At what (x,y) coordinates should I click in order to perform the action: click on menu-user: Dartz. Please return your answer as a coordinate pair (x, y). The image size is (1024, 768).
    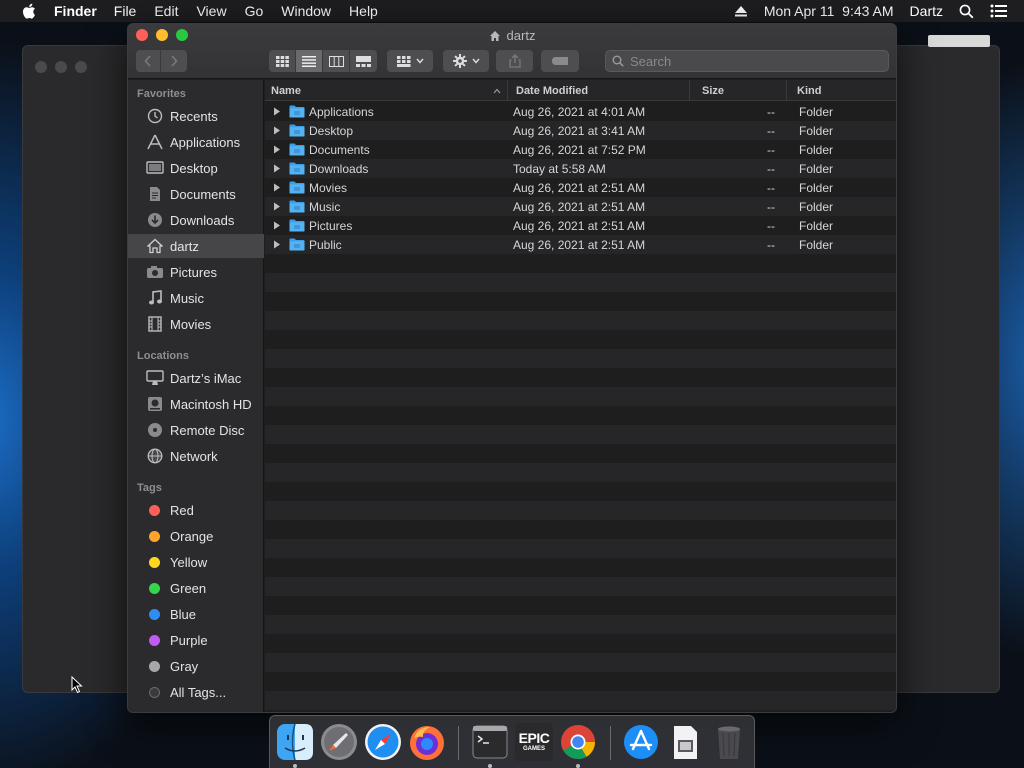
    Looking at the image, I should click on (926, 11).